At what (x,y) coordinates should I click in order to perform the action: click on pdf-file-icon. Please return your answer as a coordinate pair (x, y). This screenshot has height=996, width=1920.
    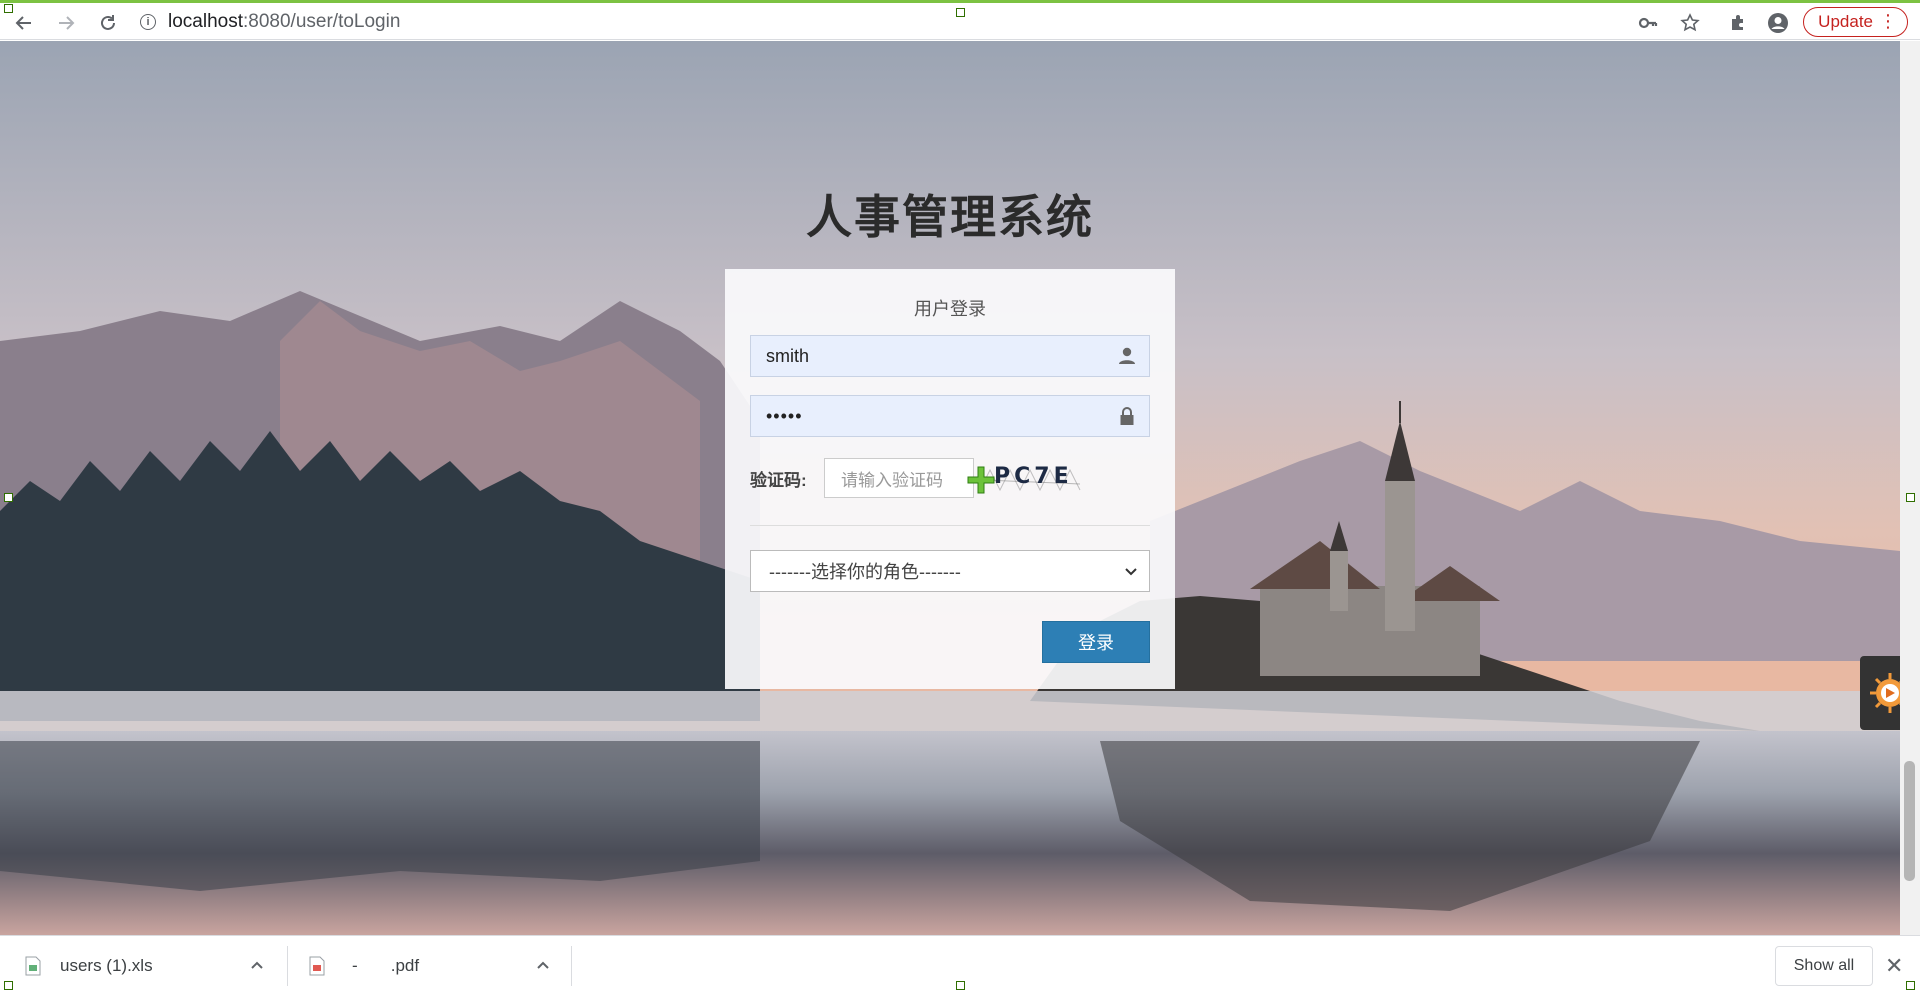
    Looking at the image, I should click on (317, 966).